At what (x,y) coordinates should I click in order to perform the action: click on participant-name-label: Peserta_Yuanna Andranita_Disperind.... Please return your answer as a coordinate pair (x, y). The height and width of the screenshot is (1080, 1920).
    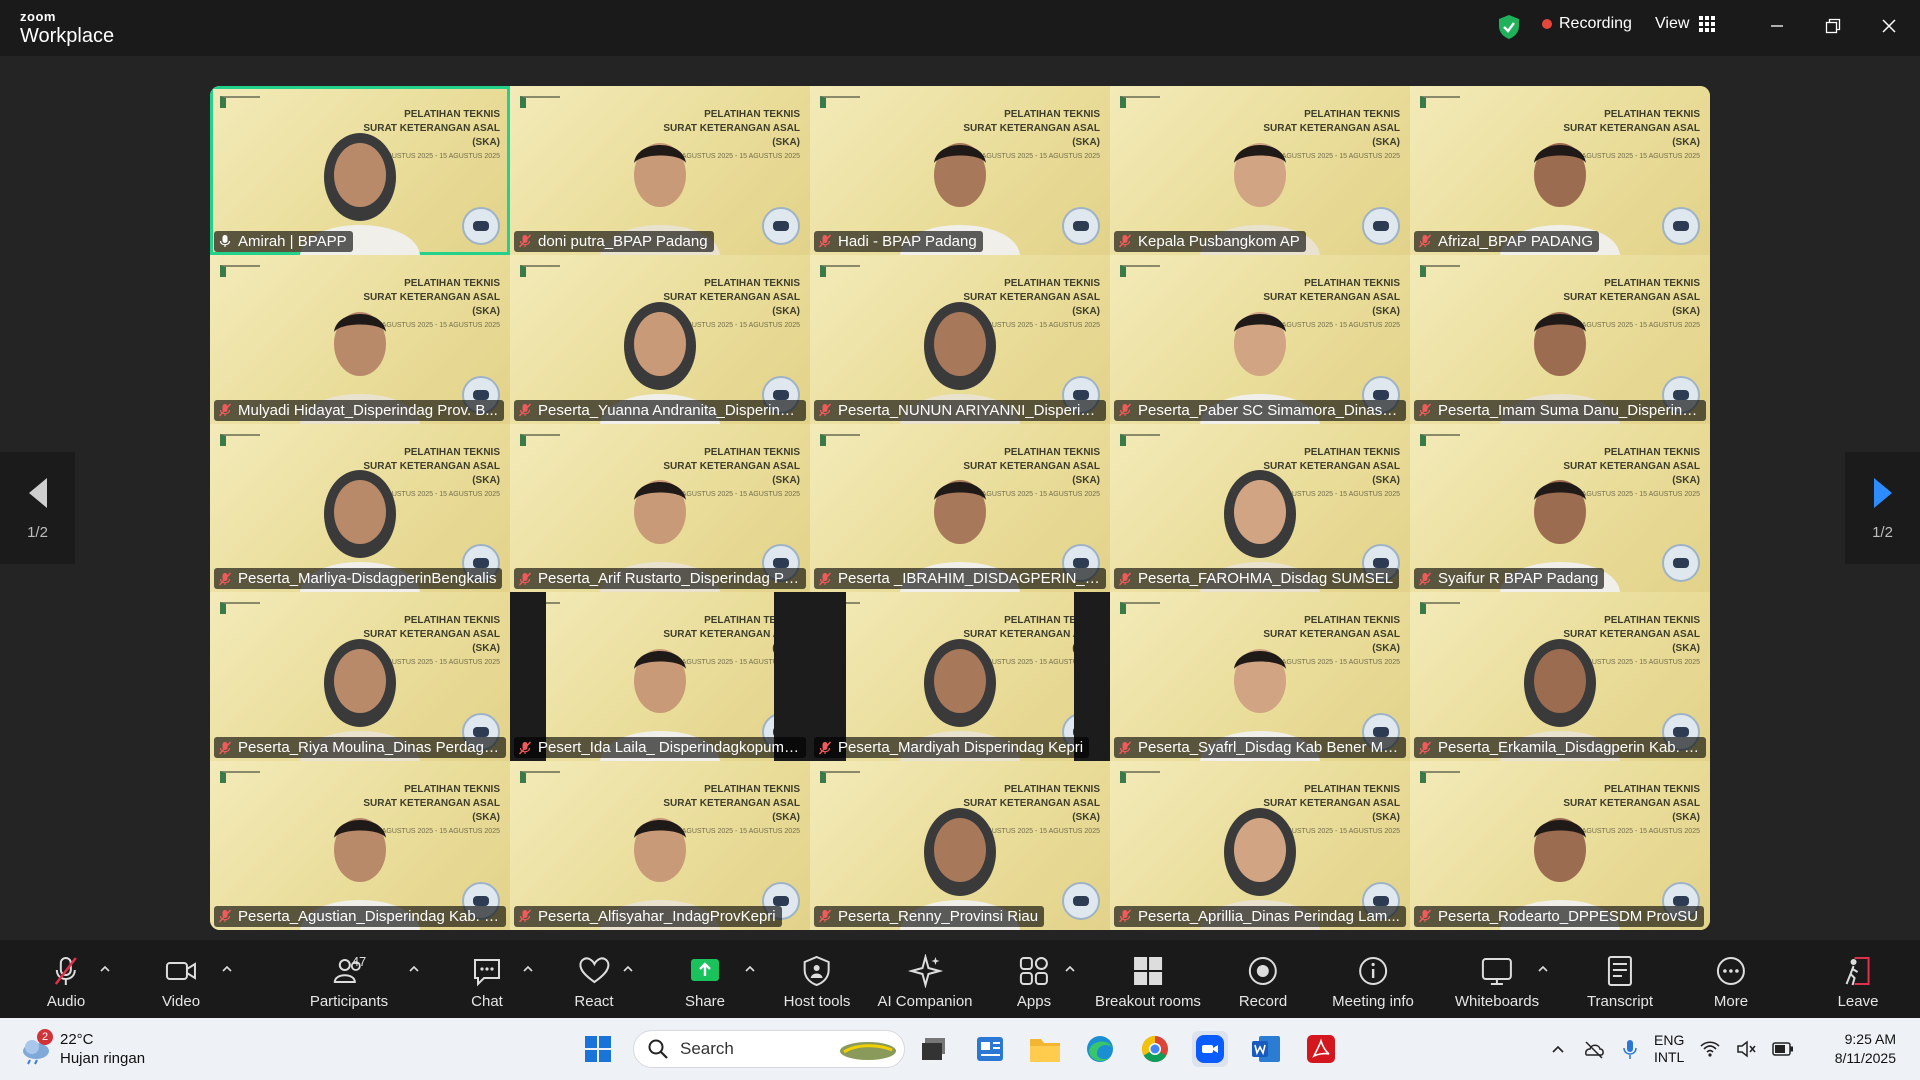
    Looking at the image, I should click on (660, 410).